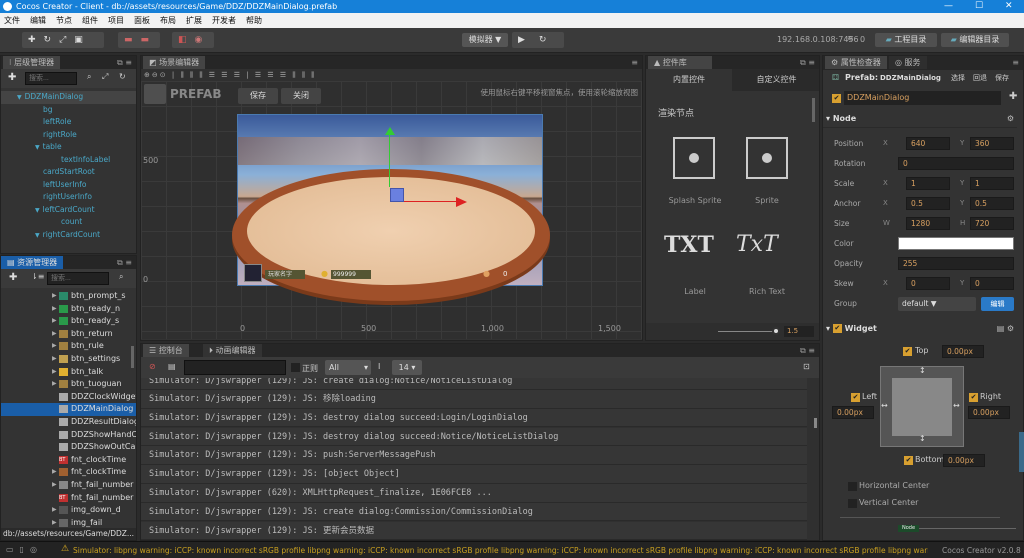 The width and height of the screenshot is (1024, 558). I want to click on minimize-button: —, so click(948, 6).